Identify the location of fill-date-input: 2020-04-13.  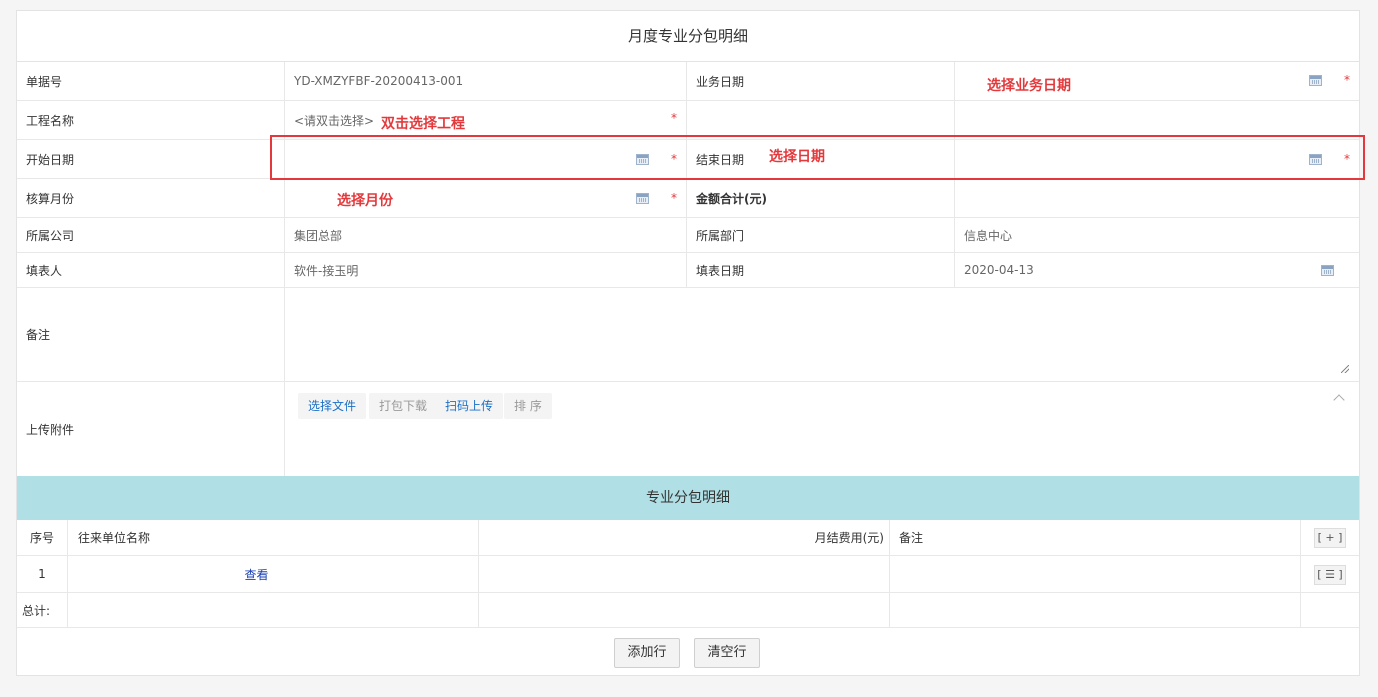
(1158, 270).